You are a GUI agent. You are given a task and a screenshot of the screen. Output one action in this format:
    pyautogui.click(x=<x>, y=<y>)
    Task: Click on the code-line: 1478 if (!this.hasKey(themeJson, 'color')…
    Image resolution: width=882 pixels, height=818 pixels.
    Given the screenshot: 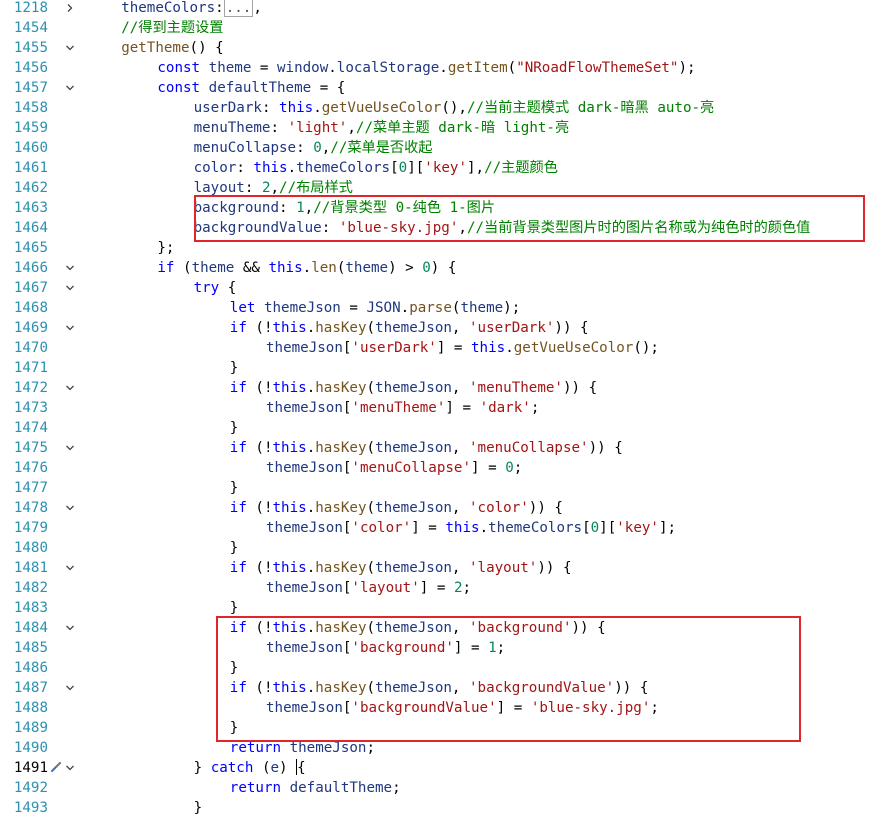 What is the action you would take?
    pyautogui.click(x=441, y=508)
    